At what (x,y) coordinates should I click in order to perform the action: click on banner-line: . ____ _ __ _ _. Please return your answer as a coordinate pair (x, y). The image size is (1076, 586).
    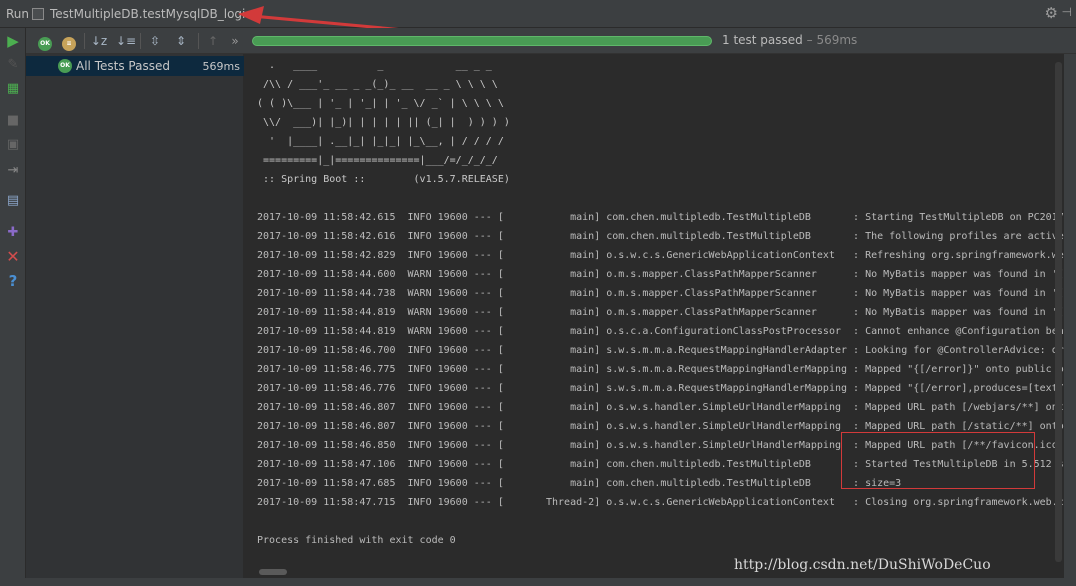
    Looking at the image, I should click on (374, 65).